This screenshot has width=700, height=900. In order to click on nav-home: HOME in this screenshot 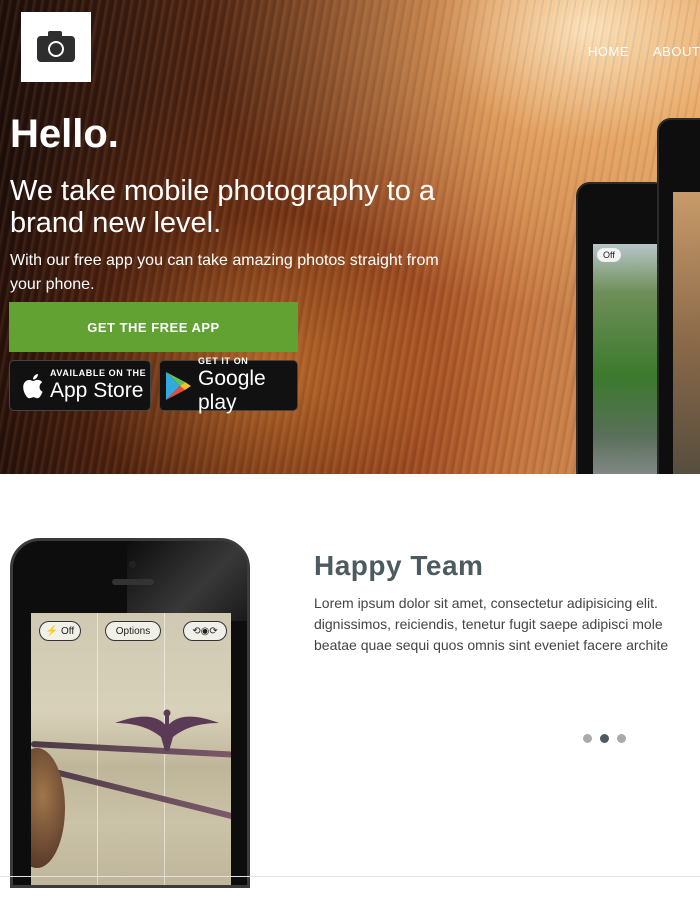, I will do `click(608, 51)`.